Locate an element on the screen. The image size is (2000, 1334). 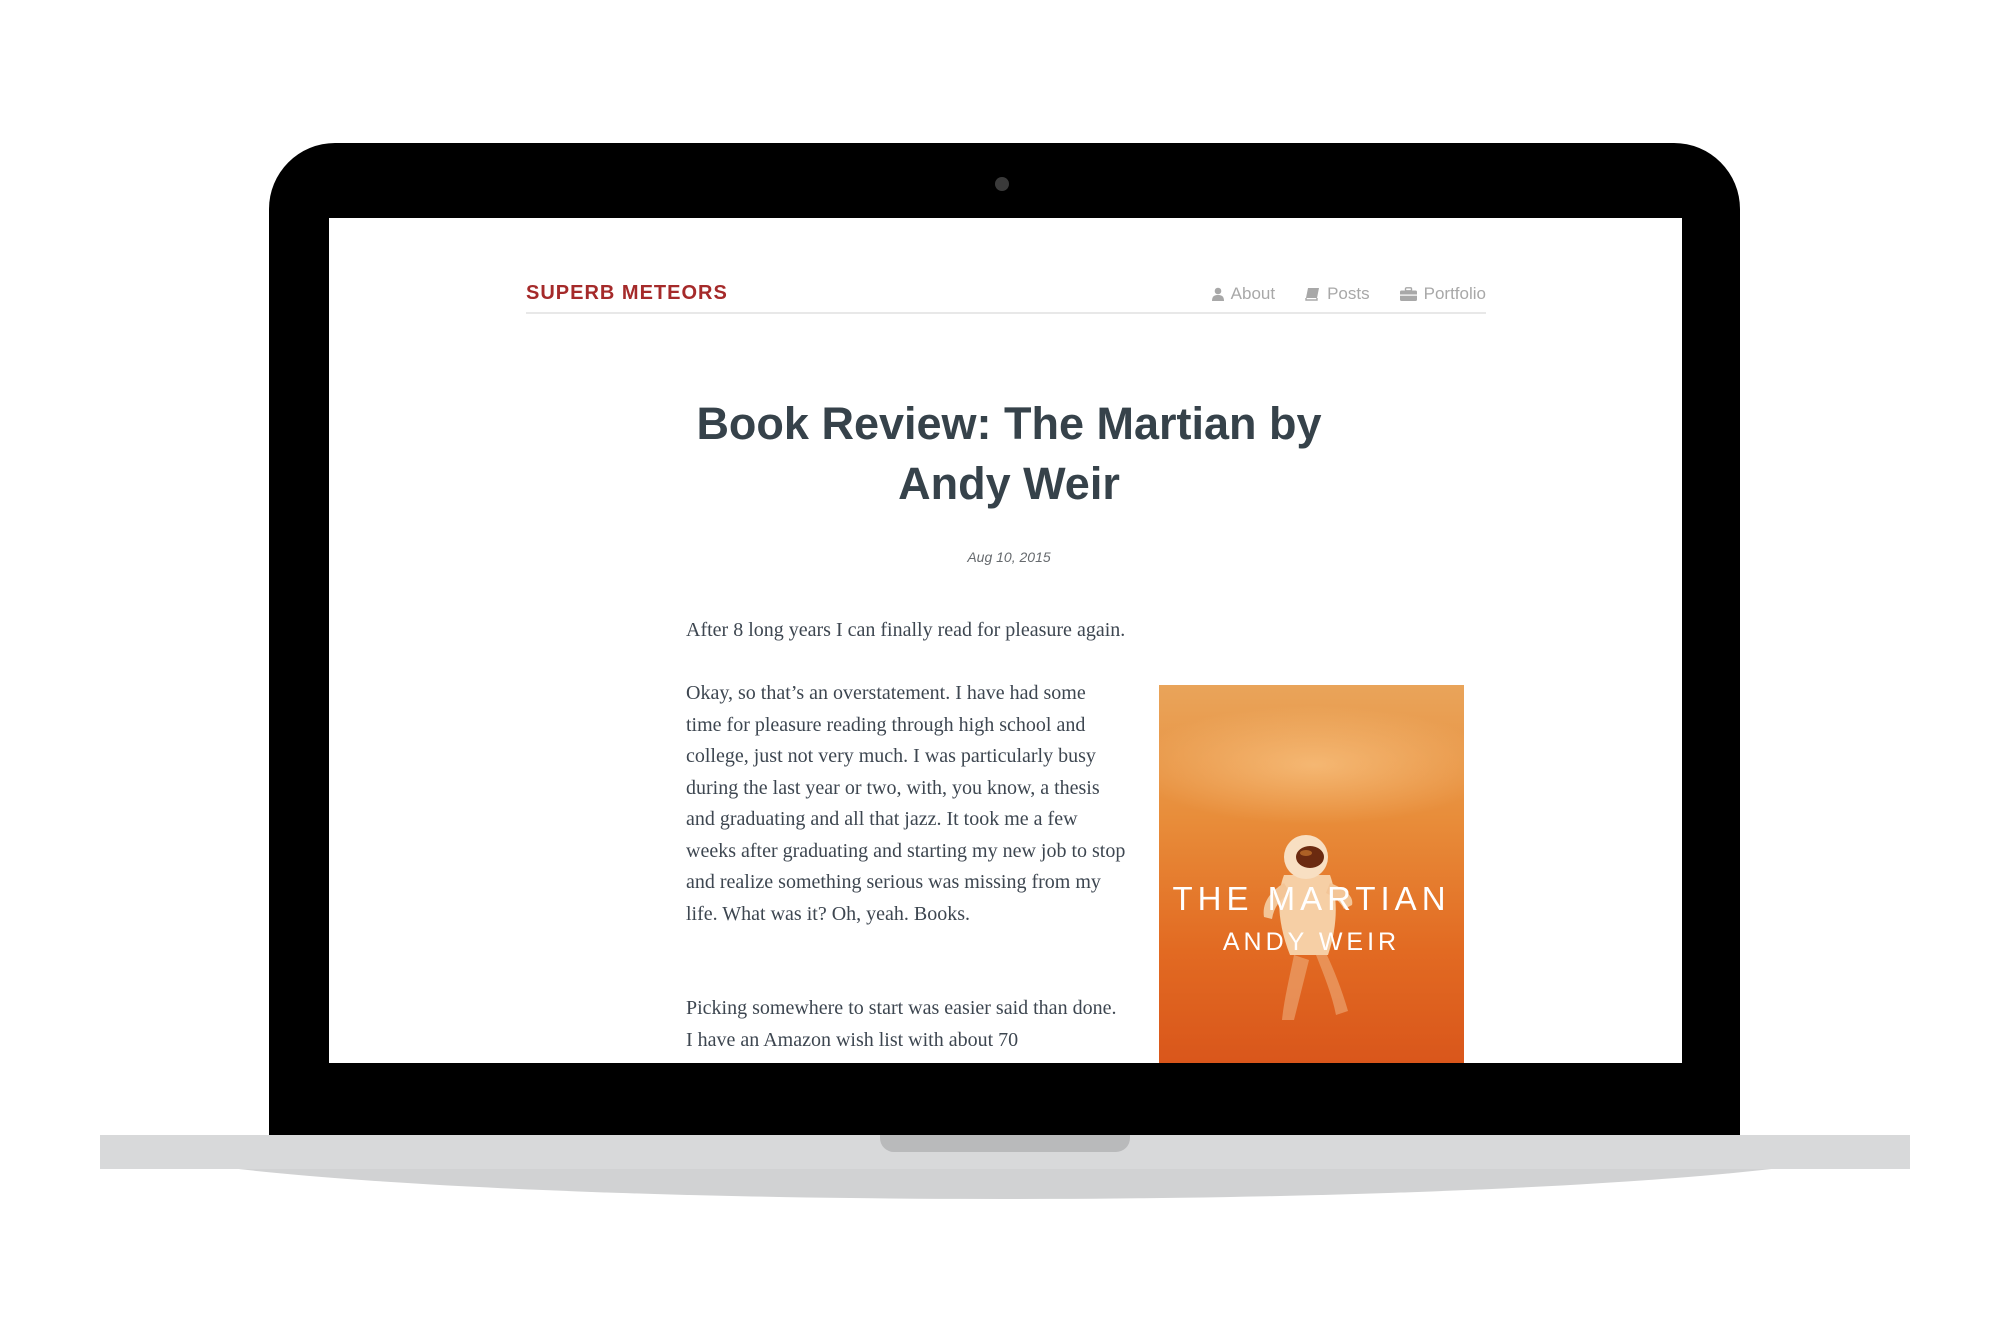
main-nav: About Posts Portfolio is located at coordinates (1348, 294).